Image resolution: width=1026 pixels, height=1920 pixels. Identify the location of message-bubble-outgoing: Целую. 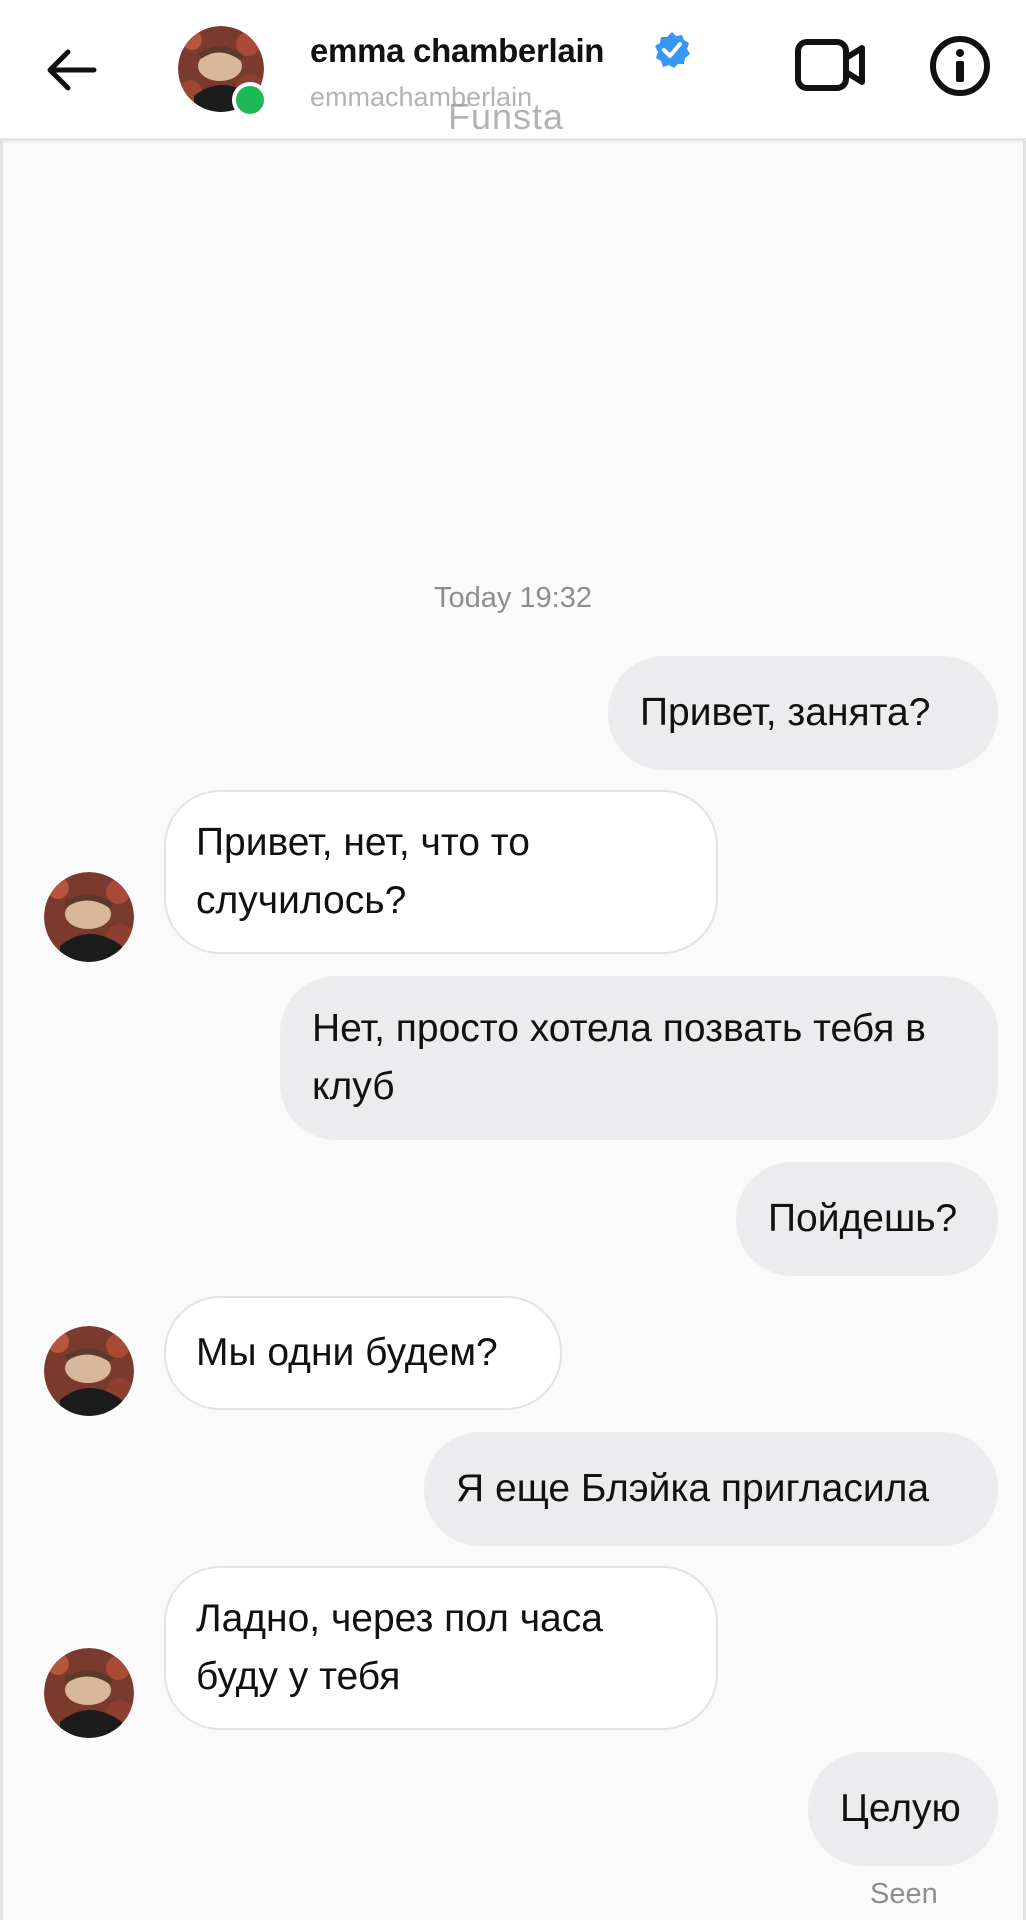
(903, 1809).